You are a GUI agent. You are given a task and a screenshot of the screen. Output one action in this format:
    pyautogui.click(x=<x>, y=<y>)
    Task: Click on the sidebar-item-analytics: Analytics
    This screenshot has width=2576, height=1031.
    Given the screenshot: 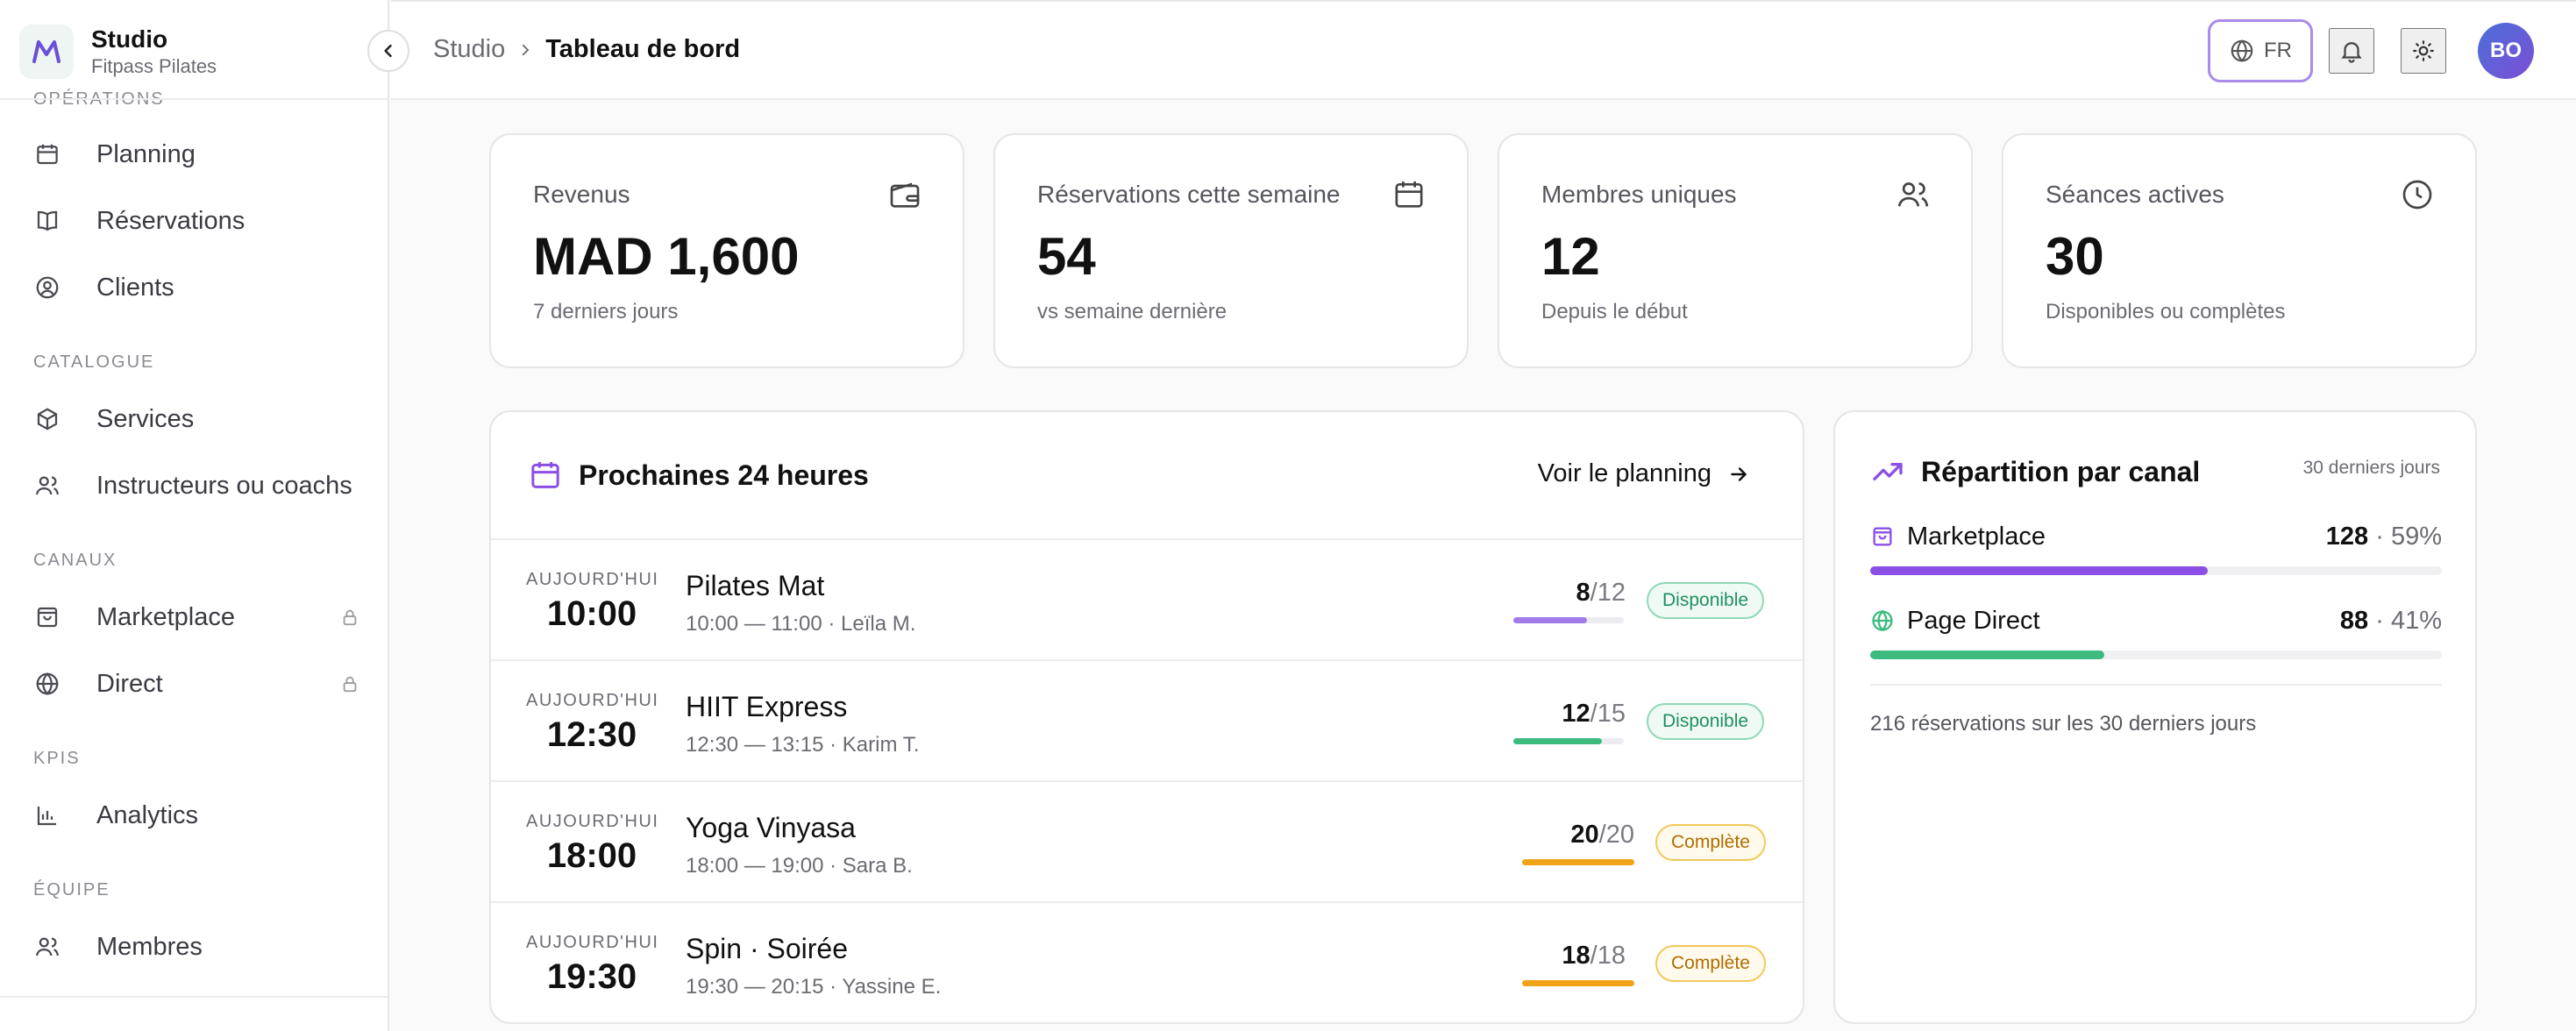 What is the action you would take?
    pyautogui.click(x=196, y=815)
    